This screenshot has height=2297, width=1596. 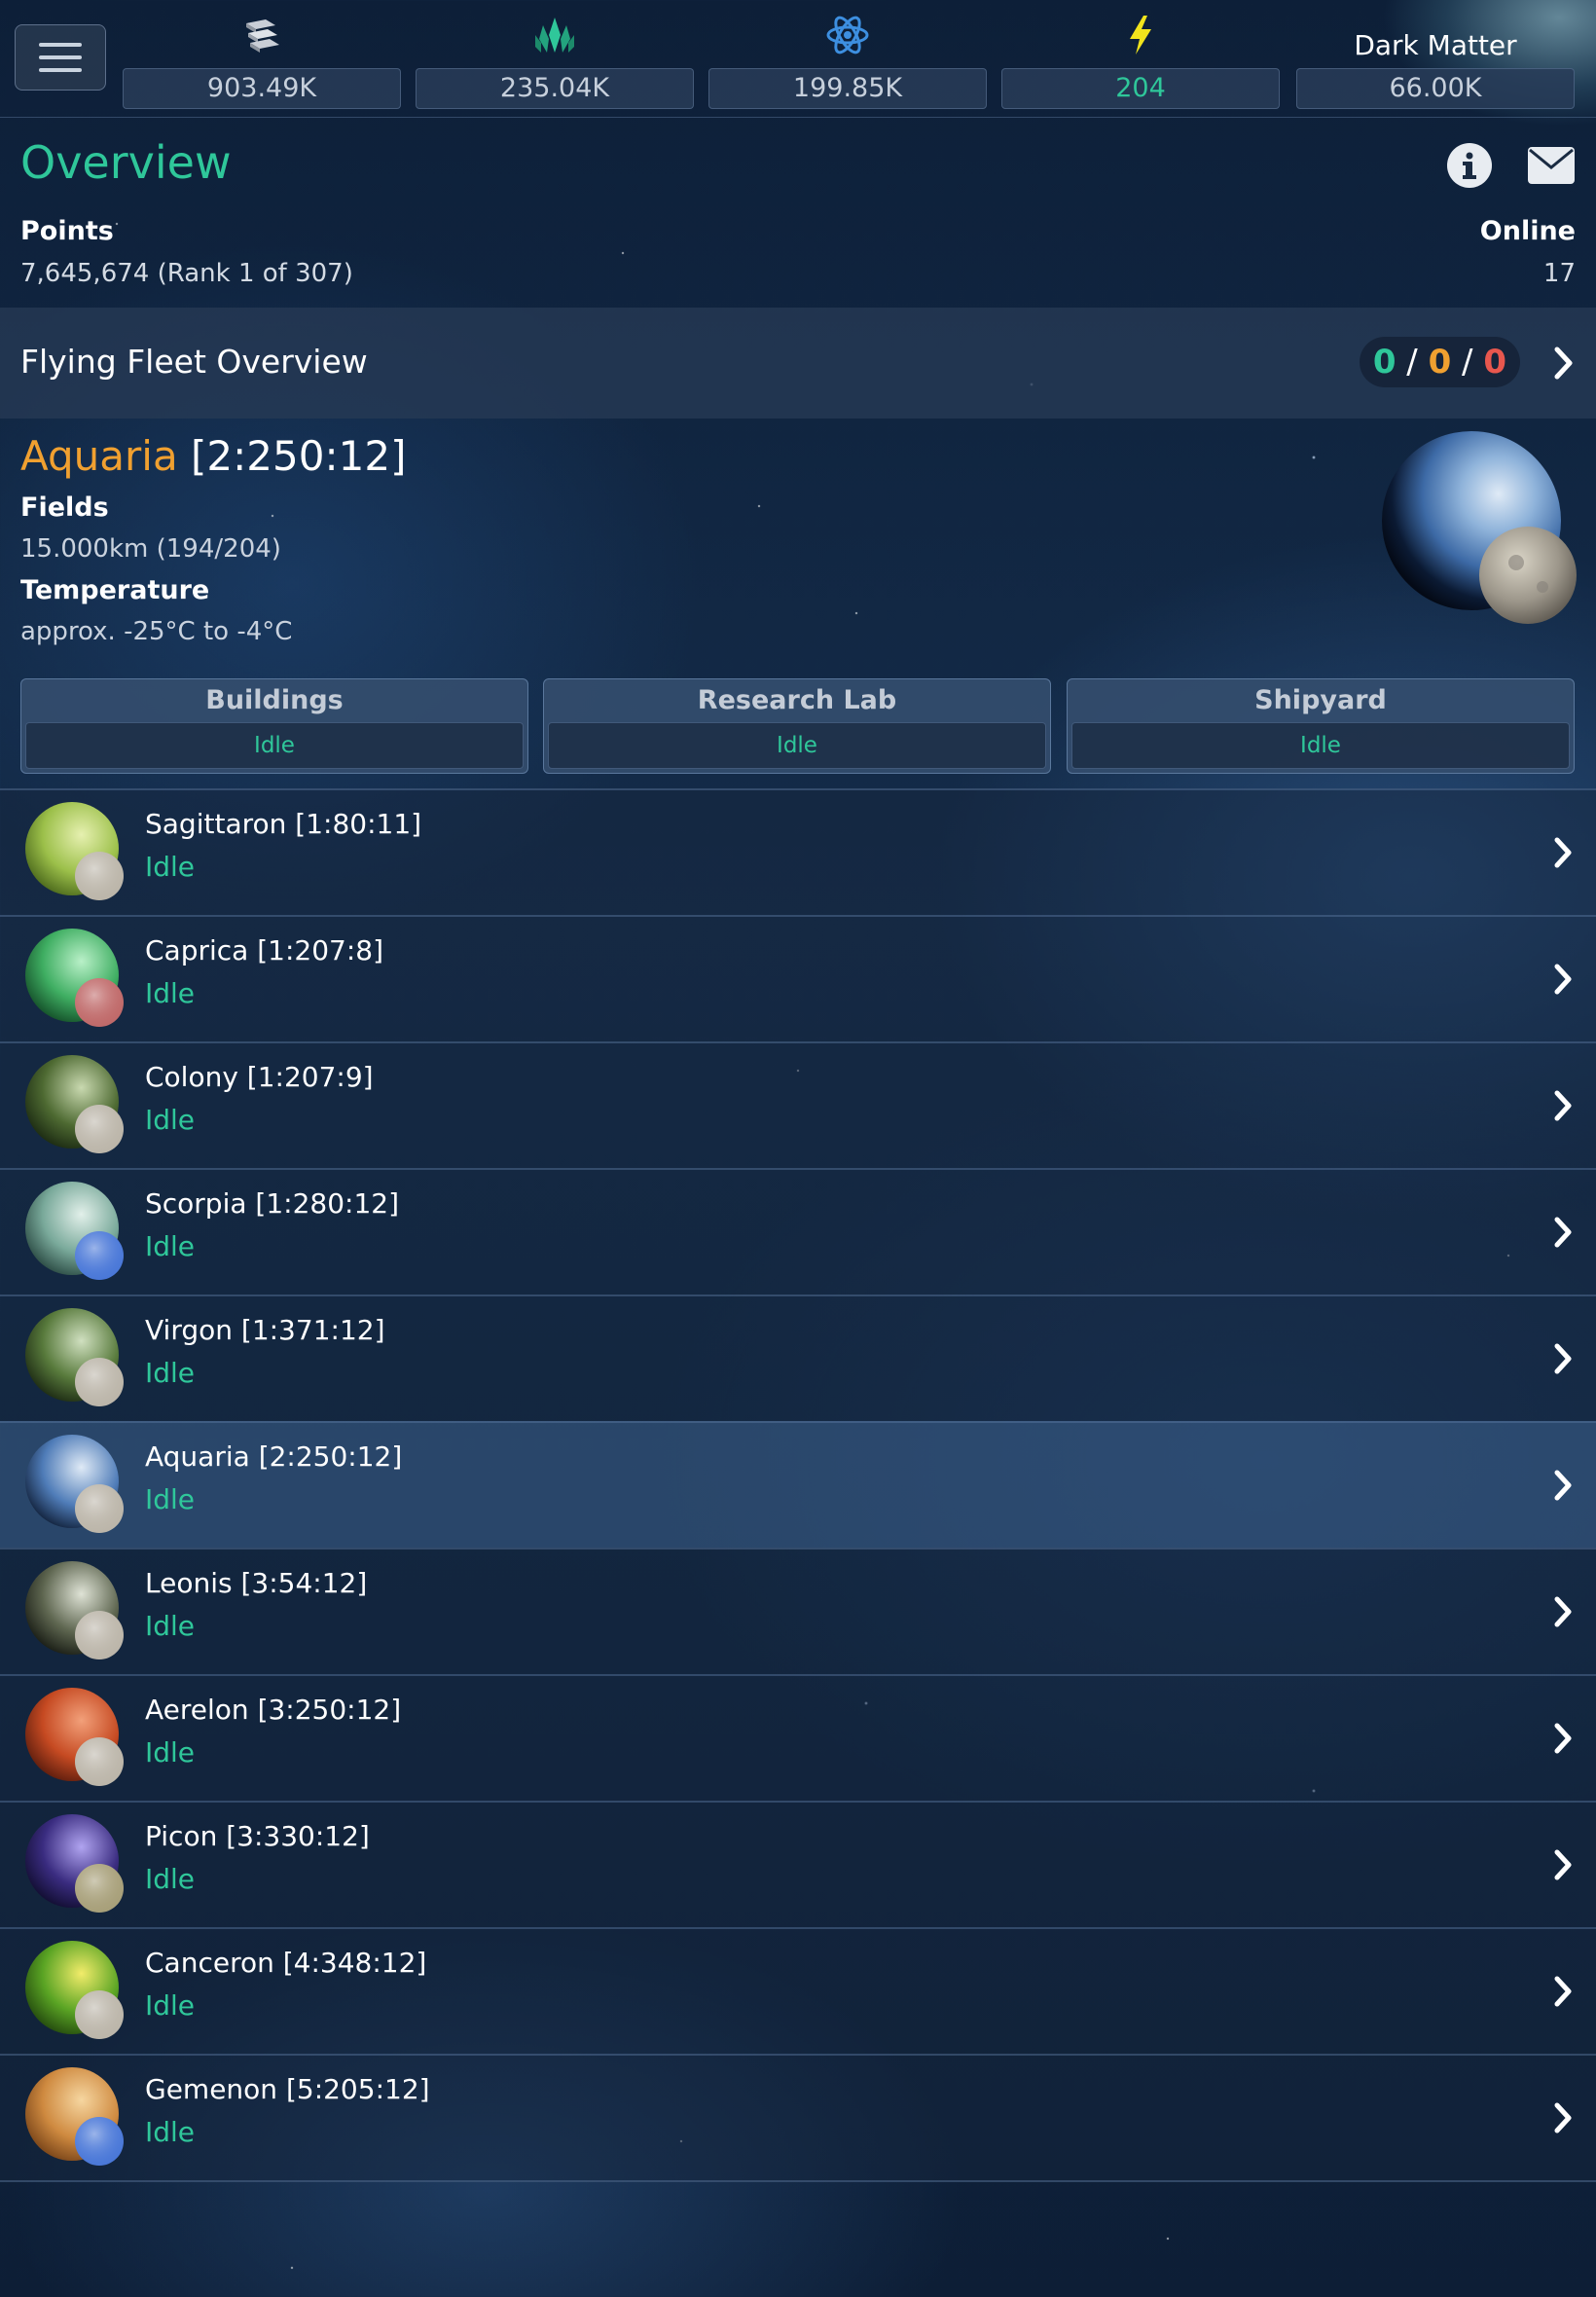 What do you see at coordinates (798, 2118) in the screenshot?
I see `planet-list-item: Gemenon [5:205:12] Idle` at bounding box center [798, 2118].